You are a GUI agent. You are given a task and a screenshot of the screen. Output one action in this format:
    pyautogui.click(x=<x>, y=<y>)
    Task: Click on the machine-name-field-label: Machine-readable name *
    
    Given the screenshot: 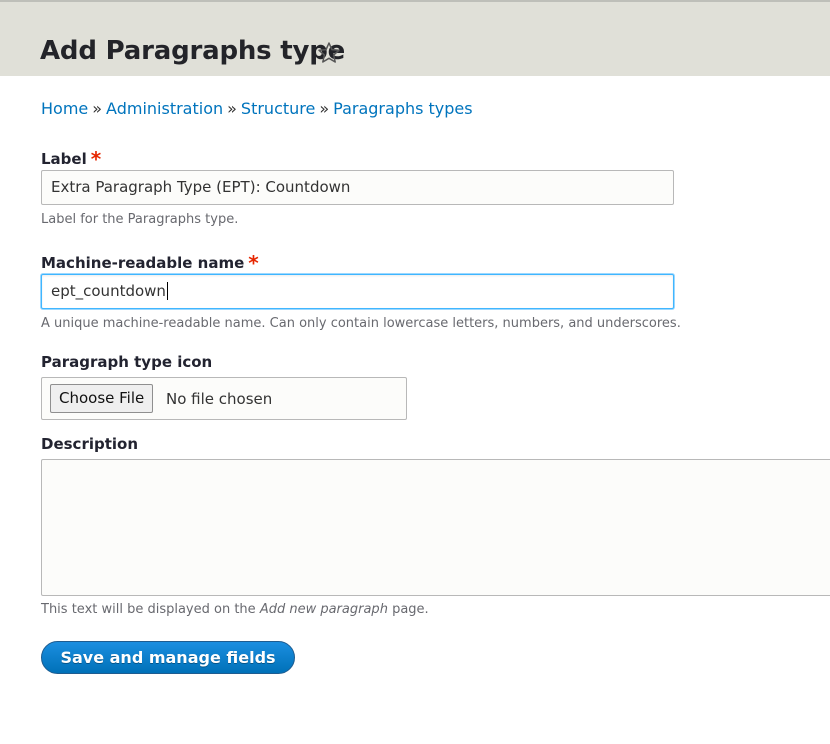 What is the action you would take?
    pyautogui.click(x=150, y=262)
    